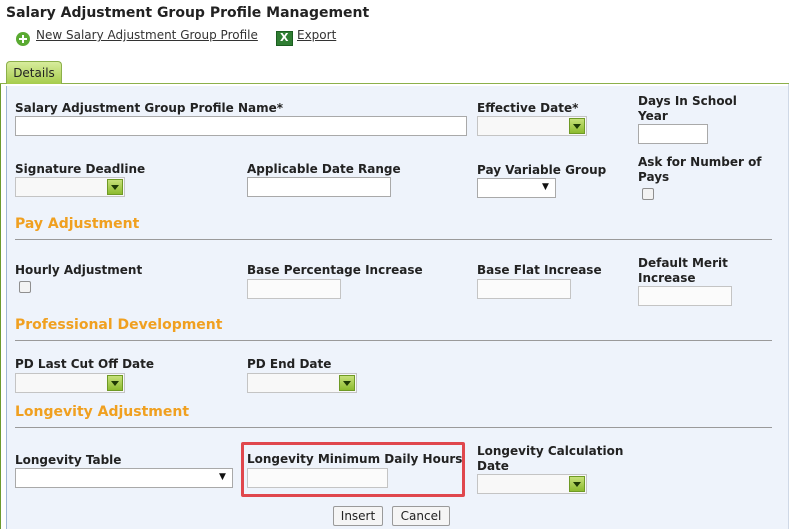 Image resolution: width=789 pixels, height=529 pixels. I want to click on pd-end-dropdown-icon, so click(347, 383).